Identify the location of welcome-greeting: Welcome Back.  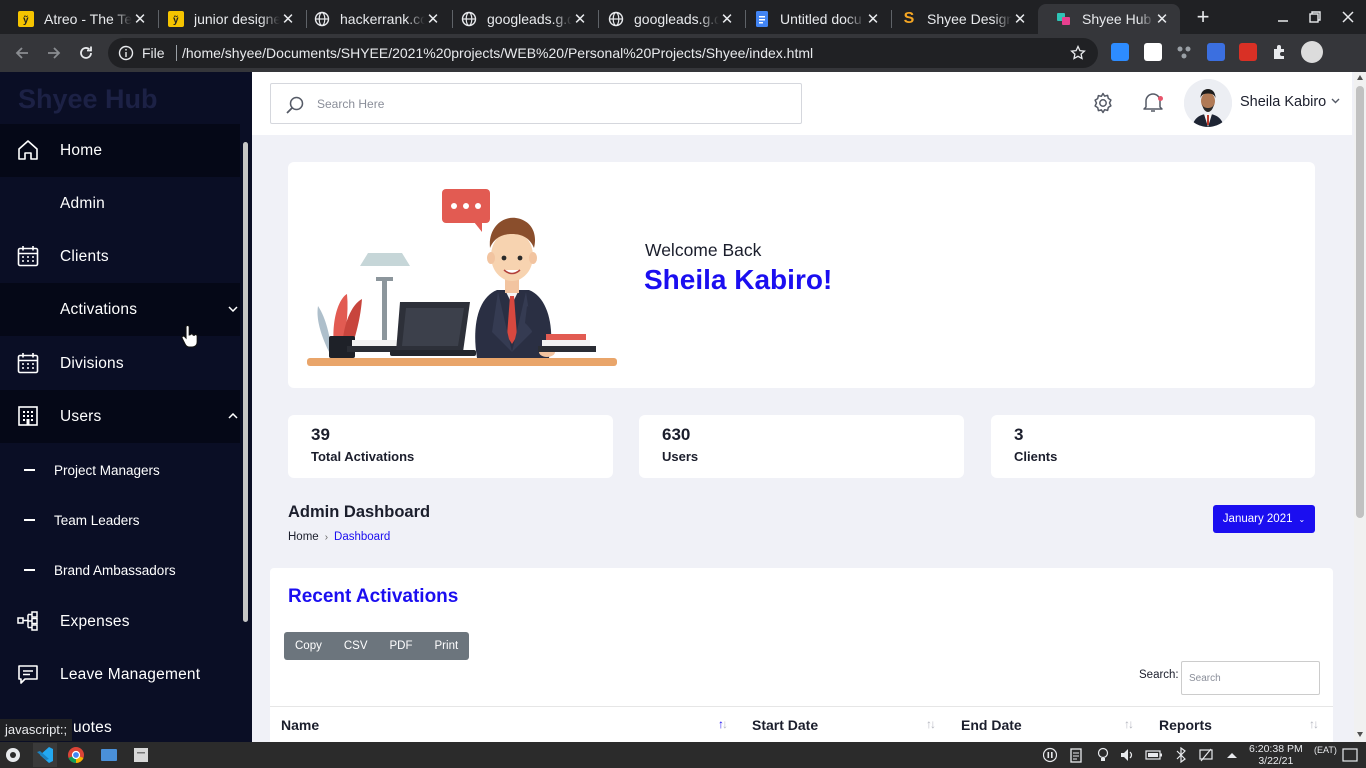
(703, 250).